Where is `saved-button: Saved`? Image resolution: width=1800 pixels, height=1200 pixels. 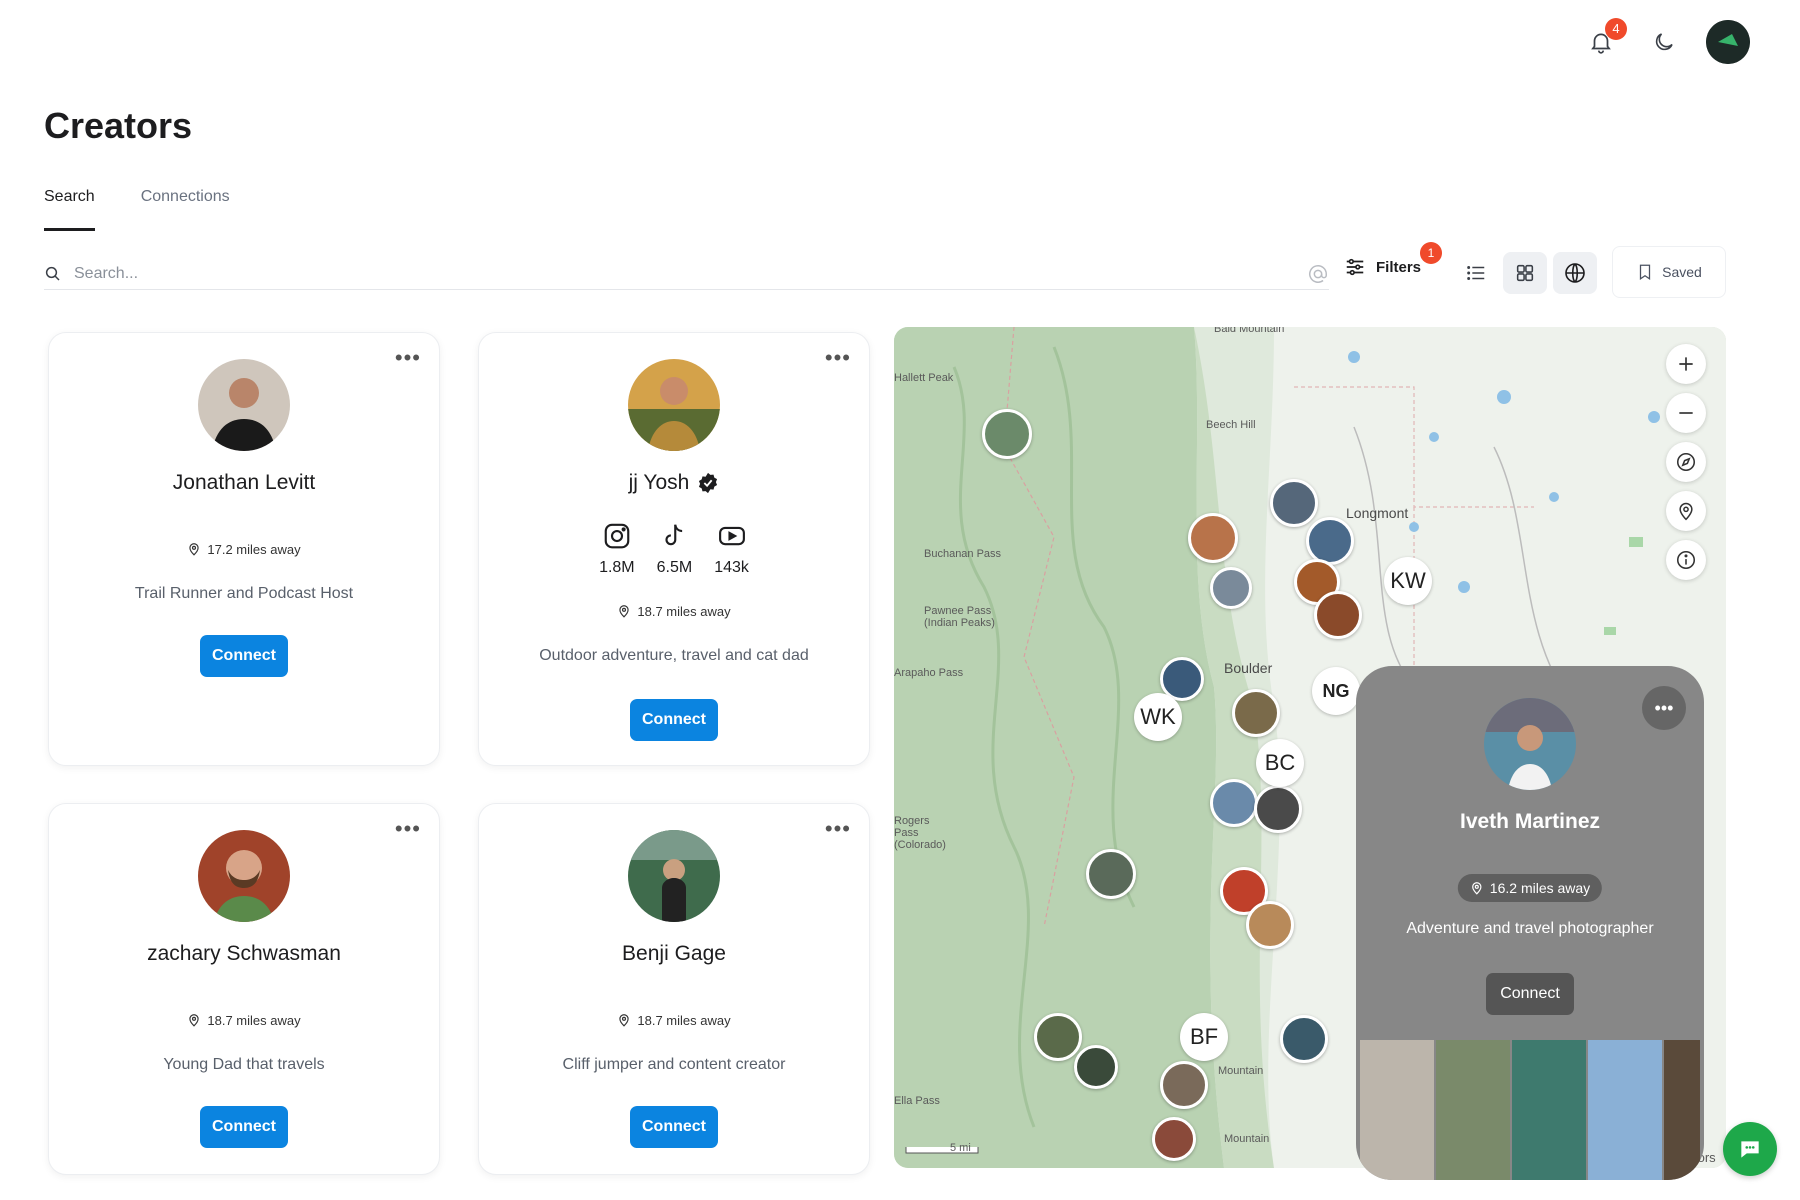 saved-button: Saved is located at coordinates (1669, 272).